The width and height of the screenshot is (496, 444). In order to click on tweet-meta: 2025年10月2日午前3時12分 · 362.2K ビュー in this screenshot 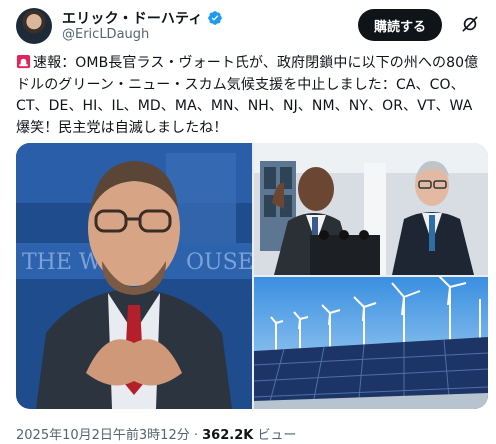, I will do `click(156, 433)`.